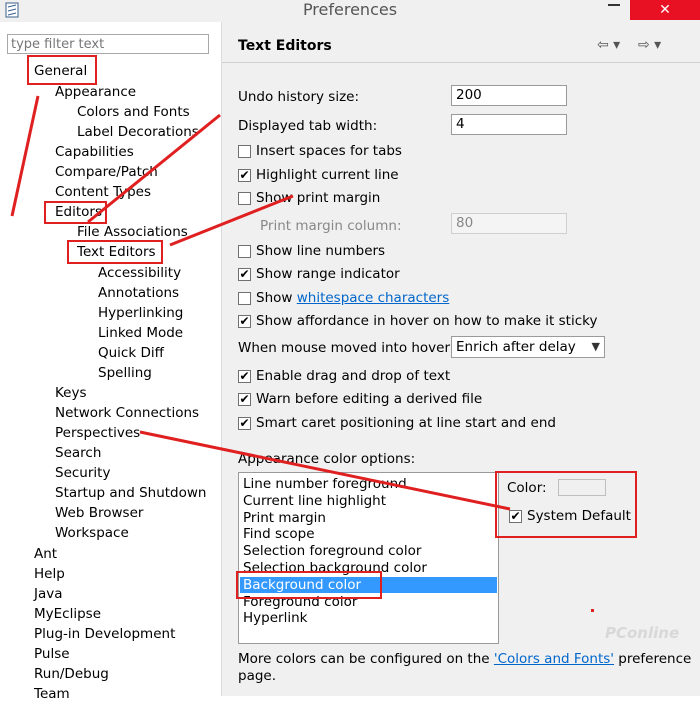  I want to click on tree-item-plug-in-development: Plug-in Development, so click(104, 634).